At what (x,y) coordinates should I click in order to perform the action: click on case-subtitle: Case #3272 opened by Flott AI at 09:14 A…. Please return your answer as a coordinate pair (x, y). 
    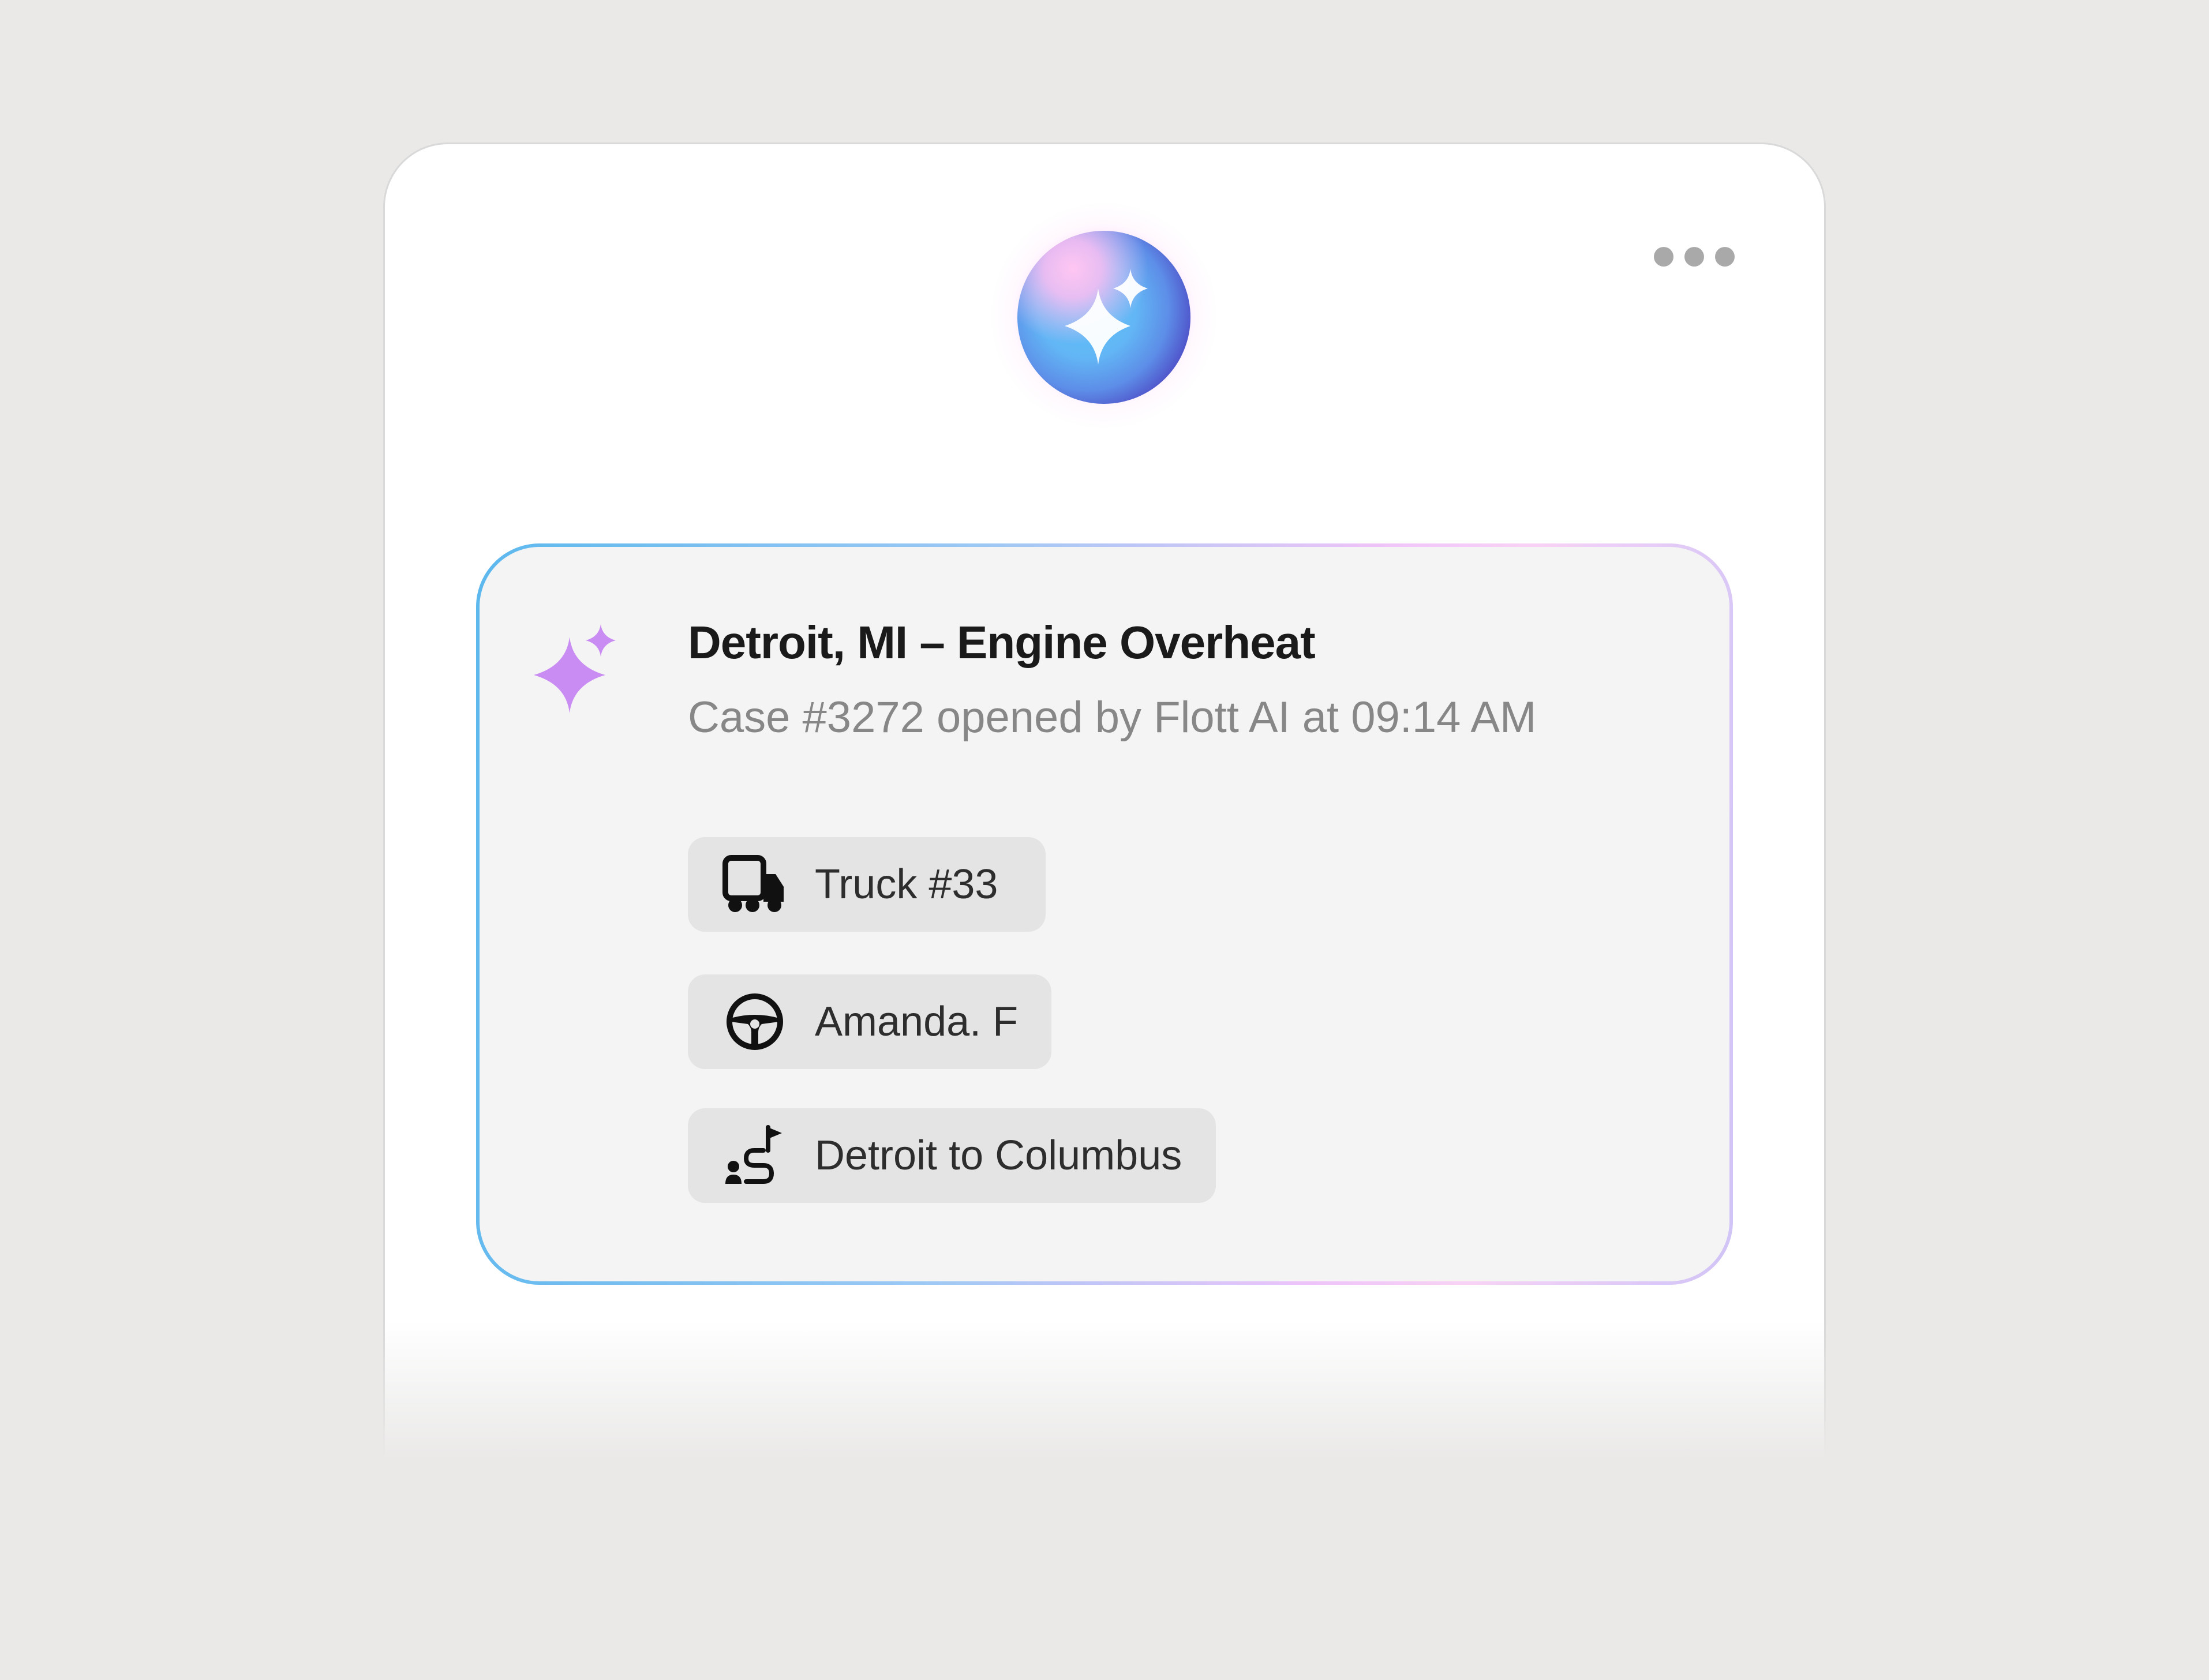
    Looking at the image, I should click on (1112, 717).